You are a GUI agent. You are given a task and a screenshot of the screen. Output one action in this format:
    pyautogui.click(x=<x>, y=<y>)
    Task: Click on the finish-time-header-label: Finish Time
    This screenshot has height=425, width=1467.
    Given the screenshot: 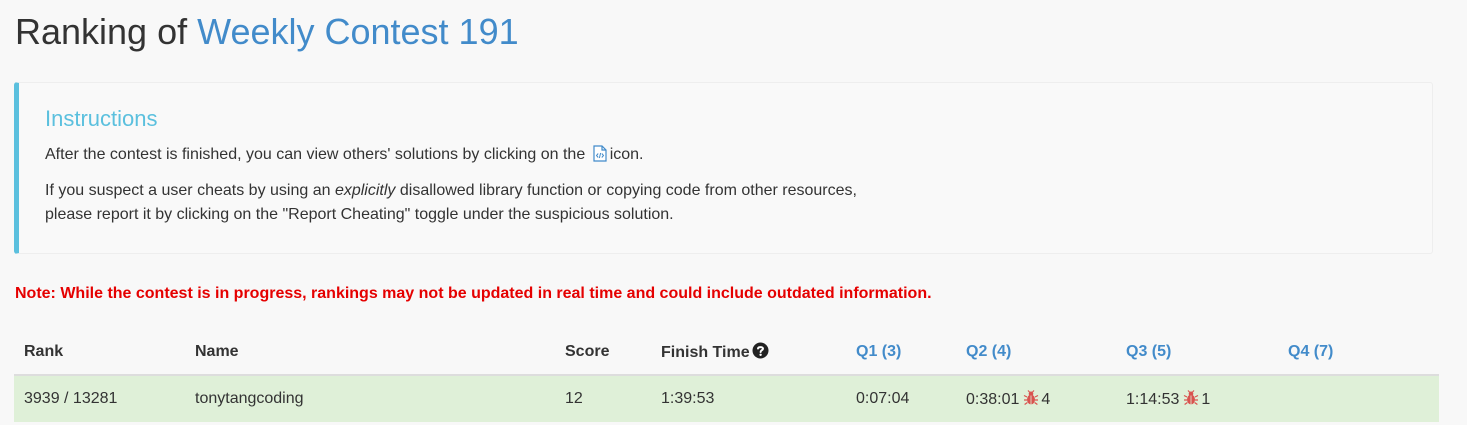 What is the action you would take?
    pyautogui.click(x=705, y=352)
    